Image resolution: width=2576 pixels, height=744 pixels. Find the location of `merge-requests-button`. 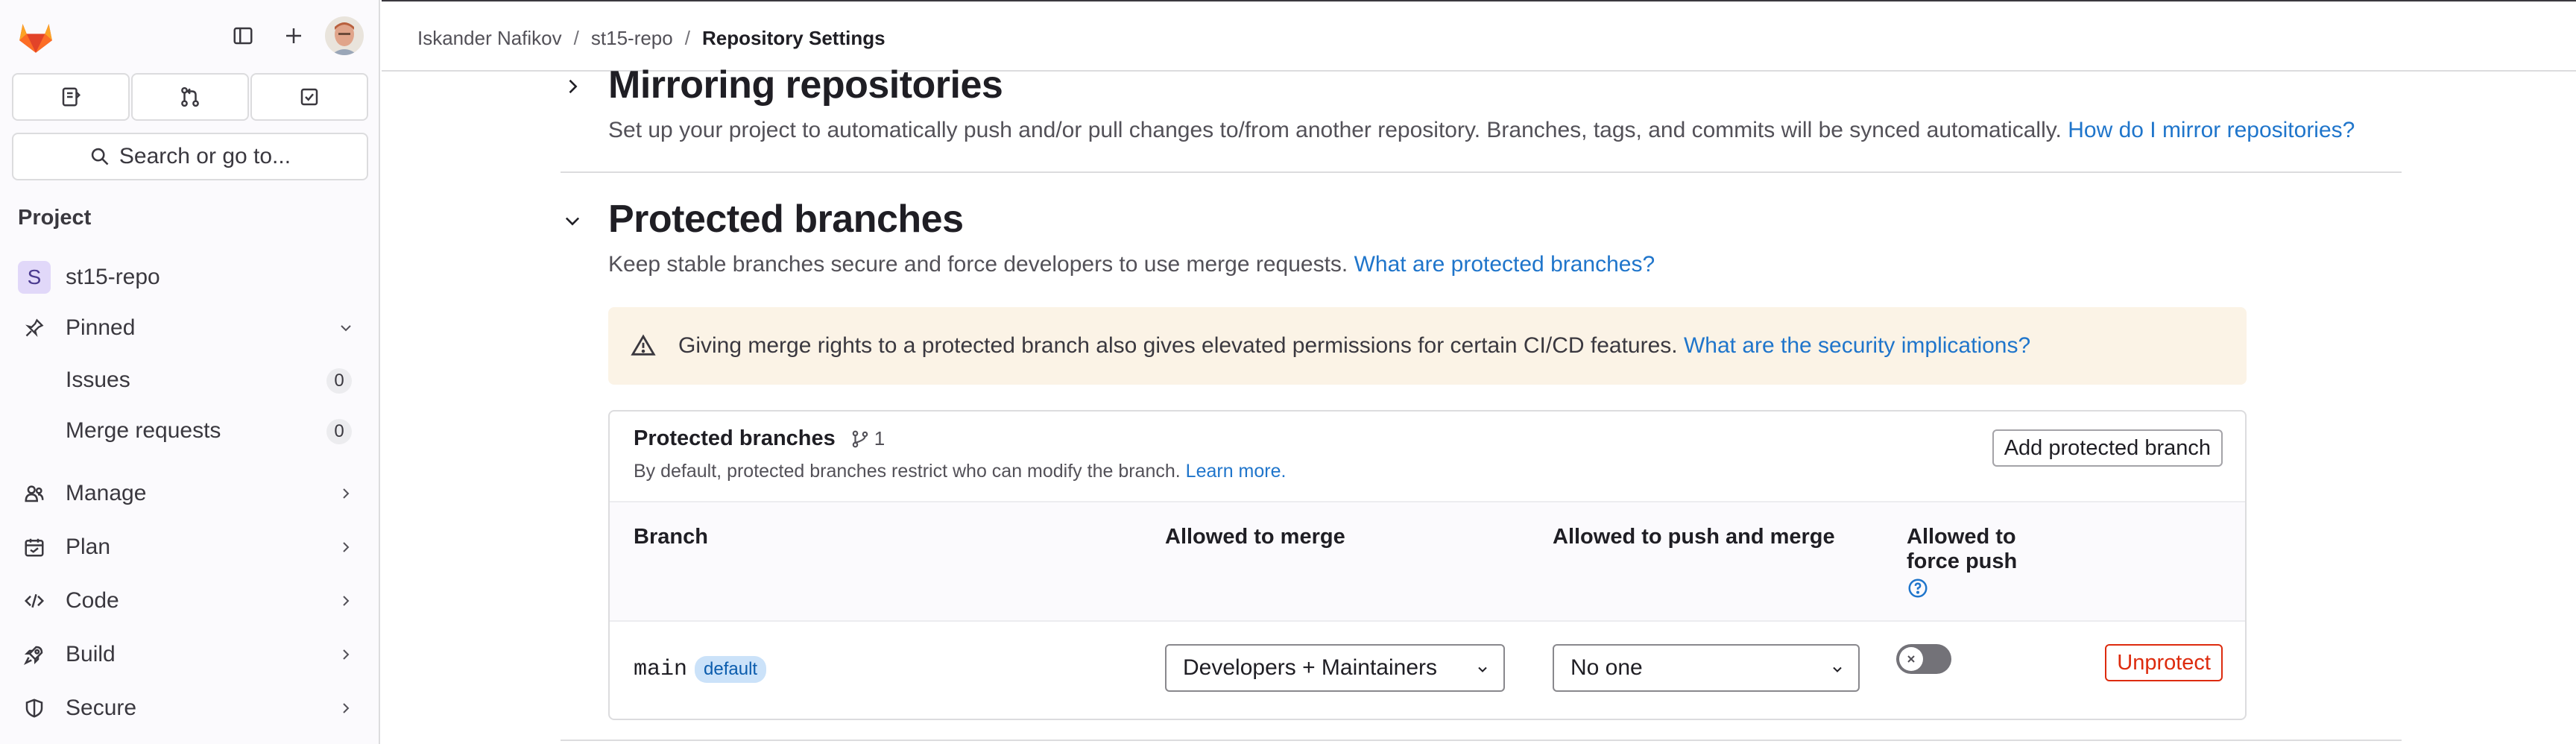

merge-requests-button is located at coordinates (190, 97).